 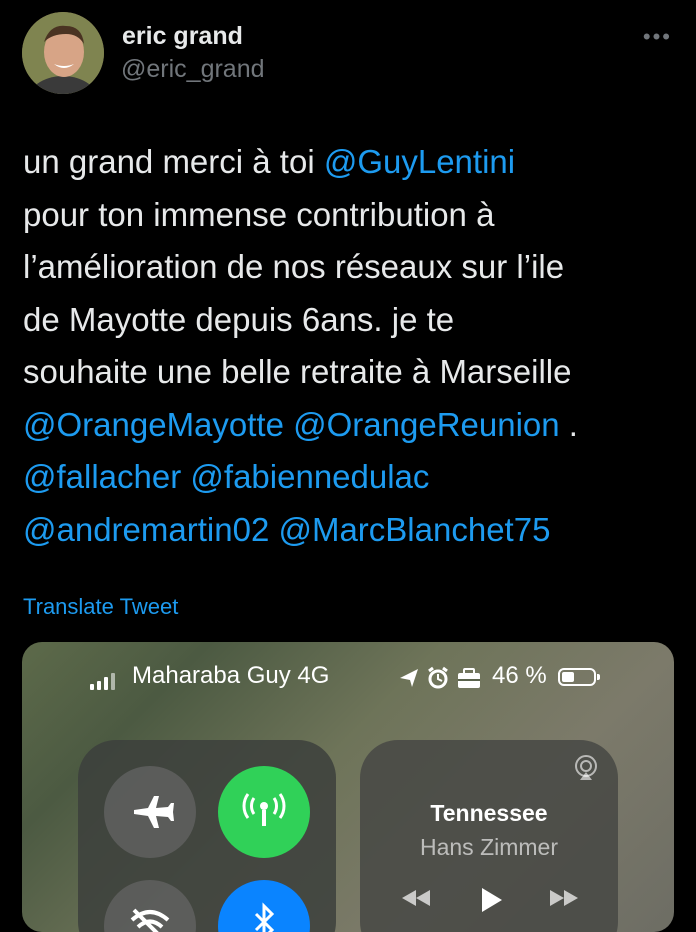 I want to click on author-avatar, so click(x=63, y=53).